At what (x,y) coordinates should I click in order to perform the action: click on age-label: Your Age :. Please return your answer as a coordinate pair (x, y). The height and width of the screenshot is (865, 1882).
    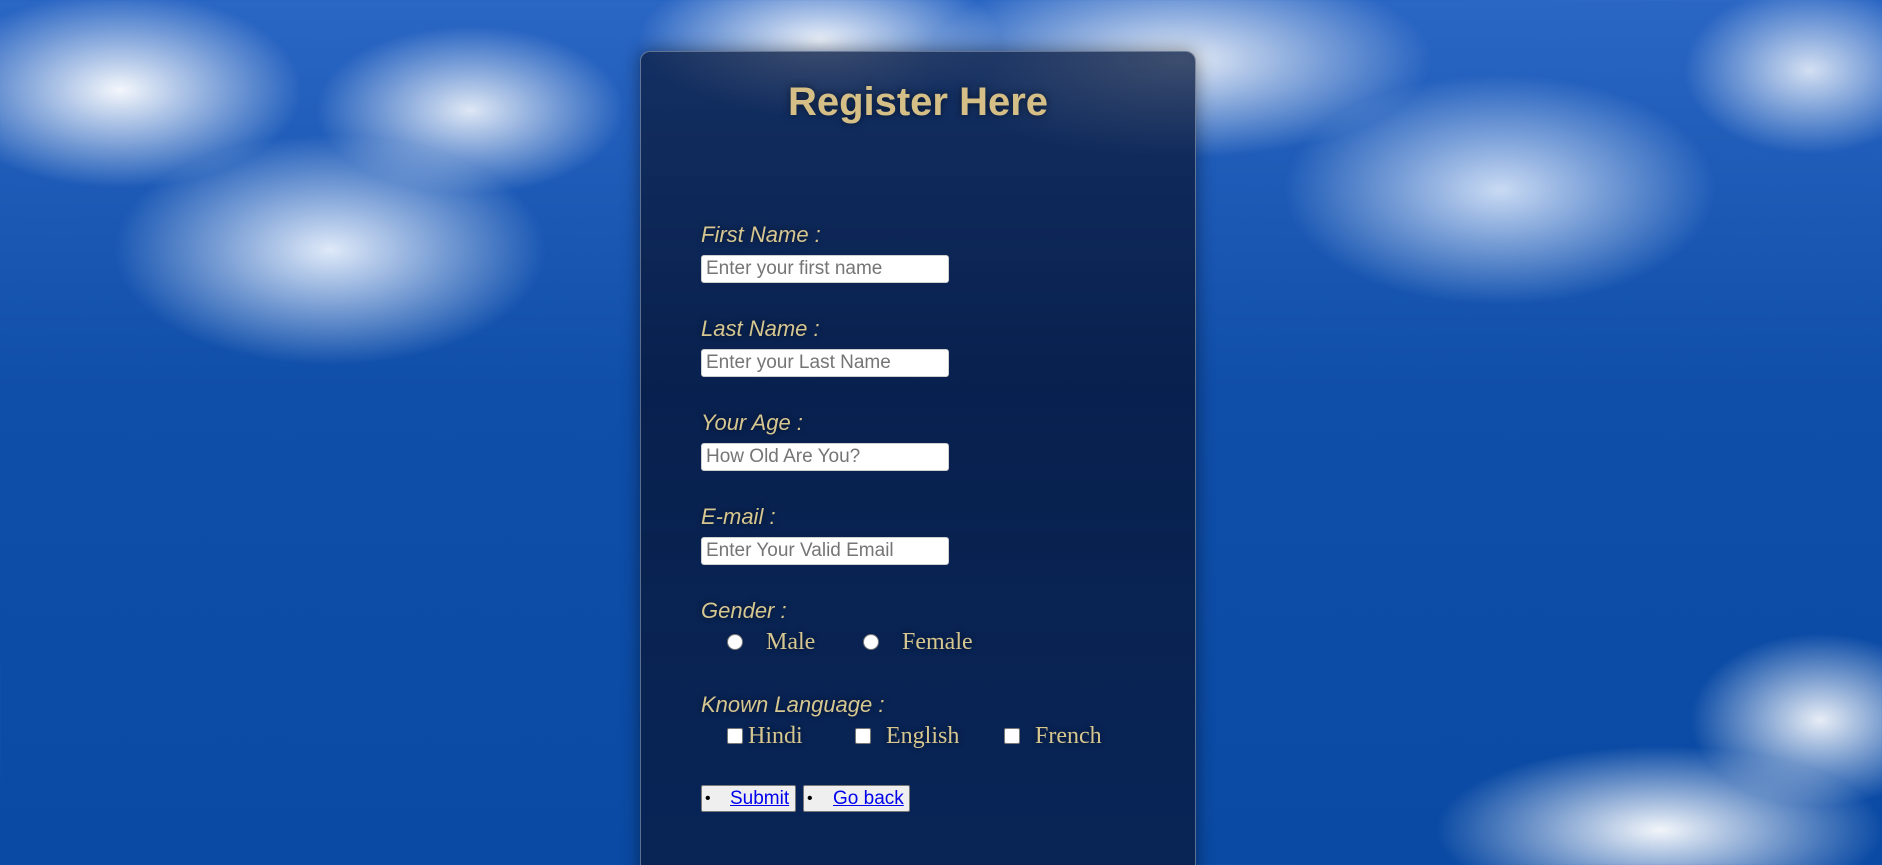
    Looking at the image, I should click on (752, 422).